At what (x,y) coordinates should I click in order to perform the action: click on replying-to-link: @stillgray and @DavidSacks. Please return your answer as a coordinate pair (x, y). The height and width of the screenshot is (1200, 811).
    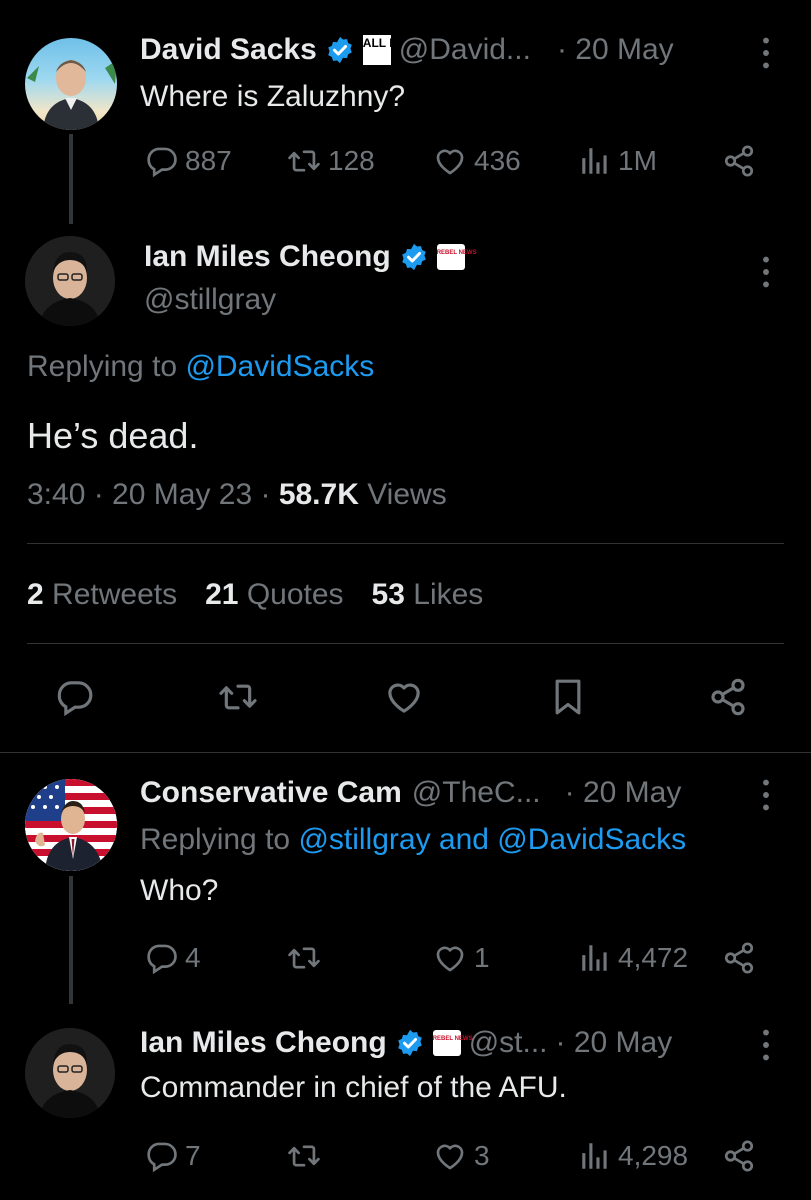
    Looking at the image, I should click on (492, 839).